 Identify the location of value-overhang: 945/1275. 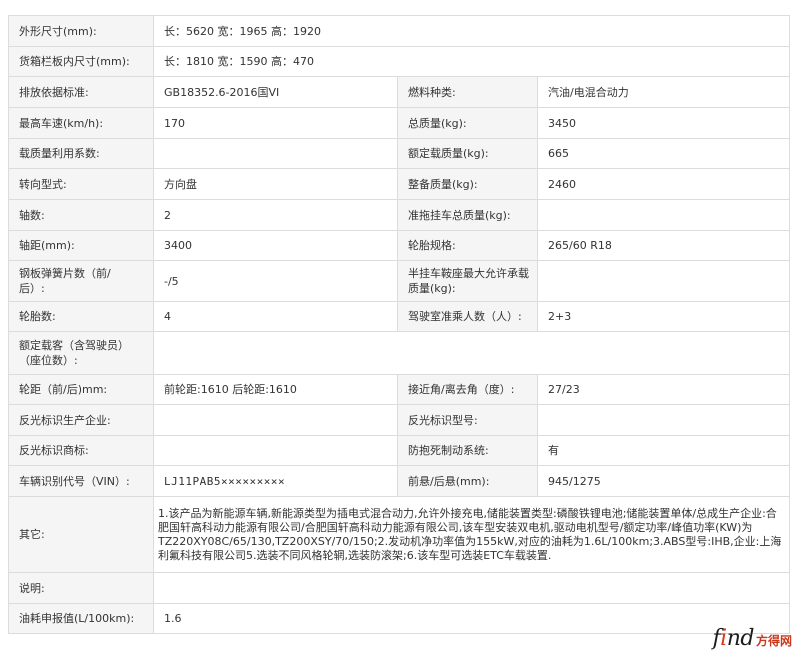
(574, 481).